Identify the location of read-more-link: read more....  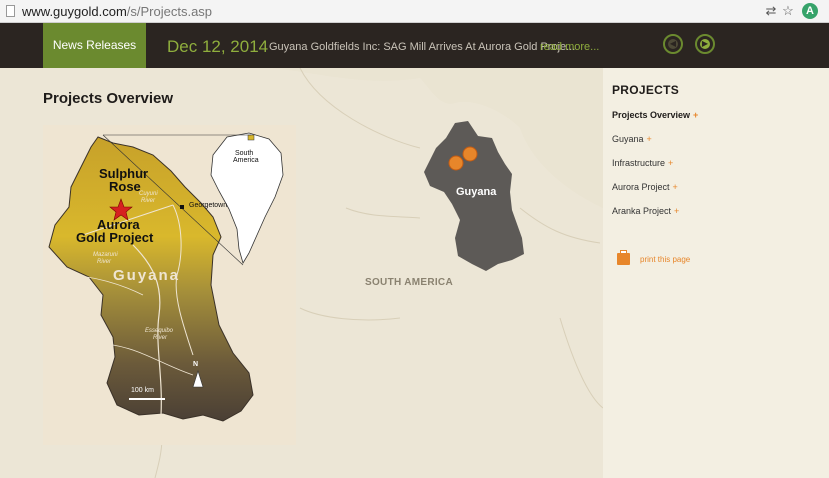
(569, 47).